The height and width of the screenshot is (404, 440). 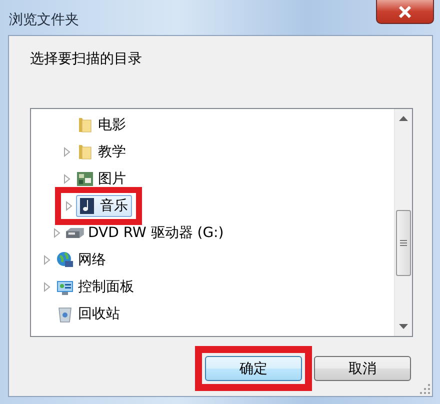 I want to click on tree-item: 电影, so click(x=102, y=125).